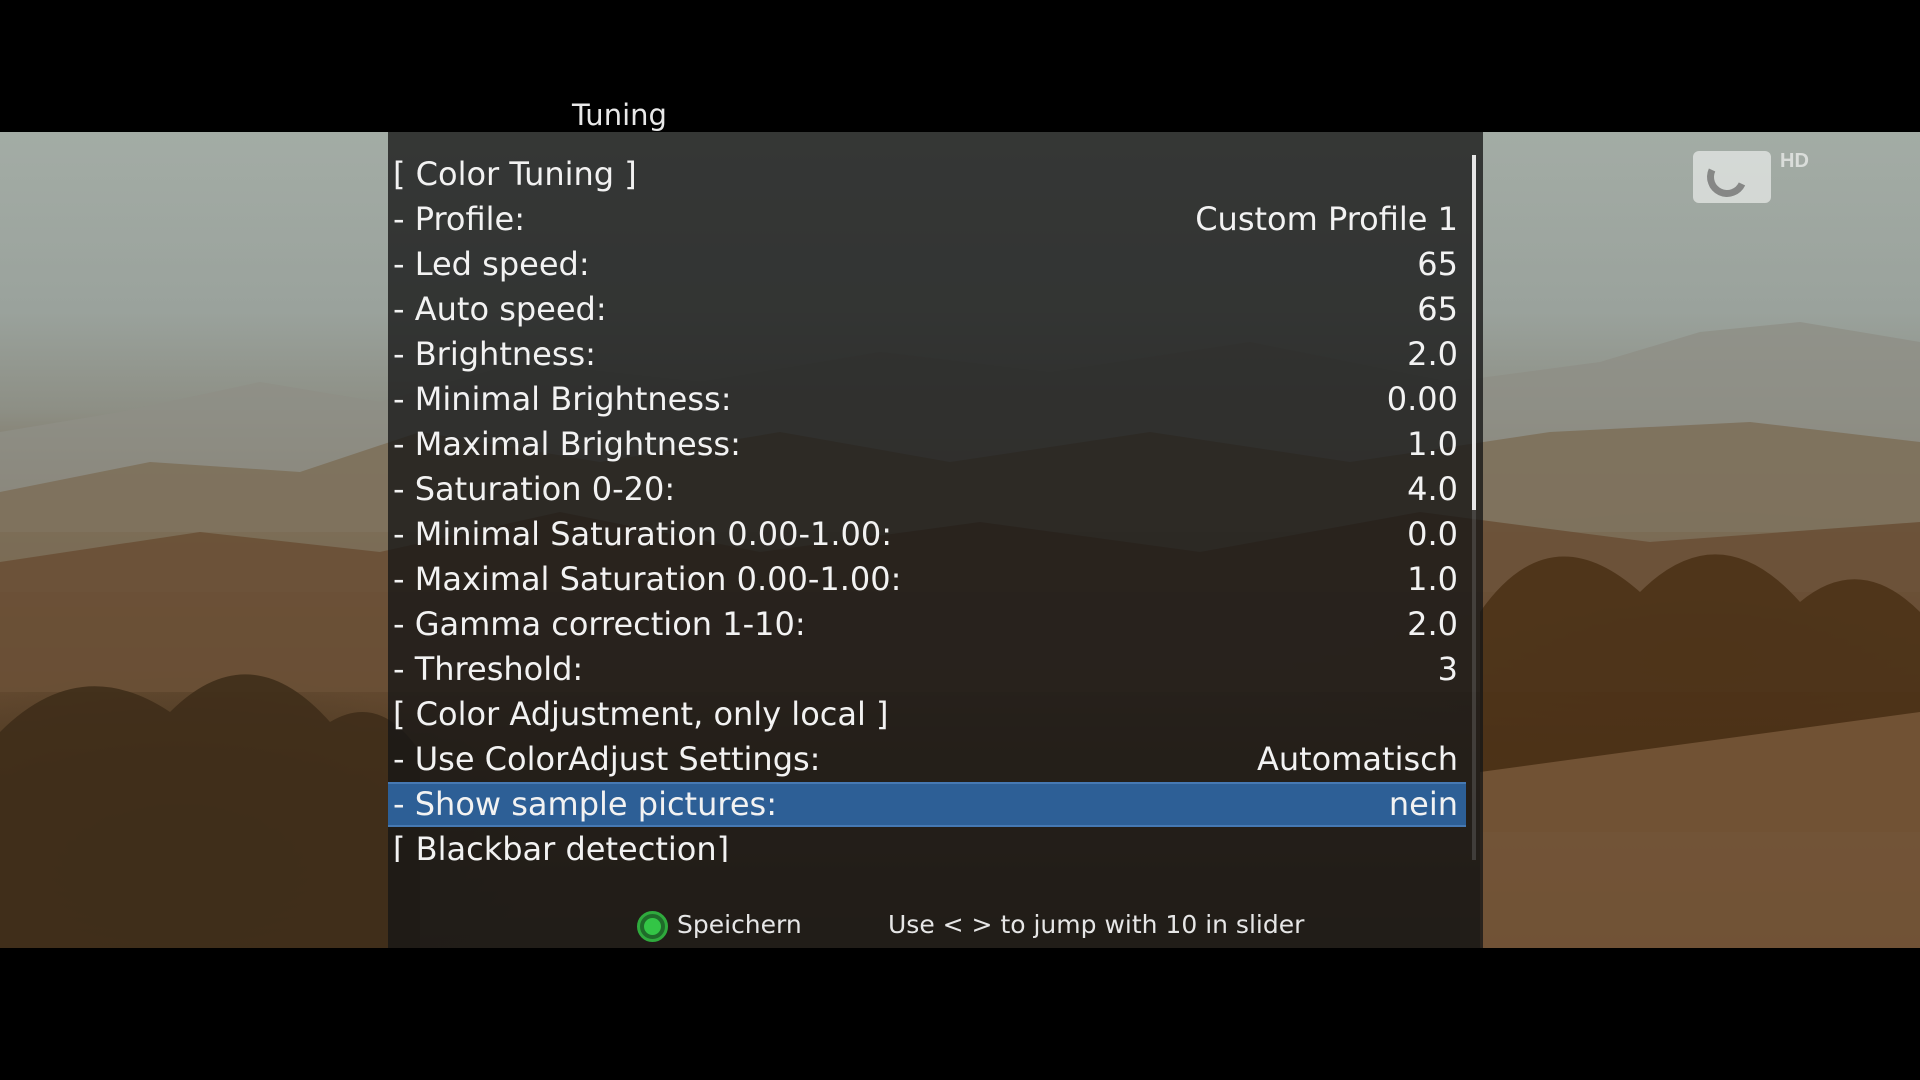 This screenshot has width=1920, height=1080. What do you see at coordinates (927, 759) in the screenshot?
I see `menu-row: - Use ColorAdjust Settings: Automatisch` at bounding box center [927, 759].